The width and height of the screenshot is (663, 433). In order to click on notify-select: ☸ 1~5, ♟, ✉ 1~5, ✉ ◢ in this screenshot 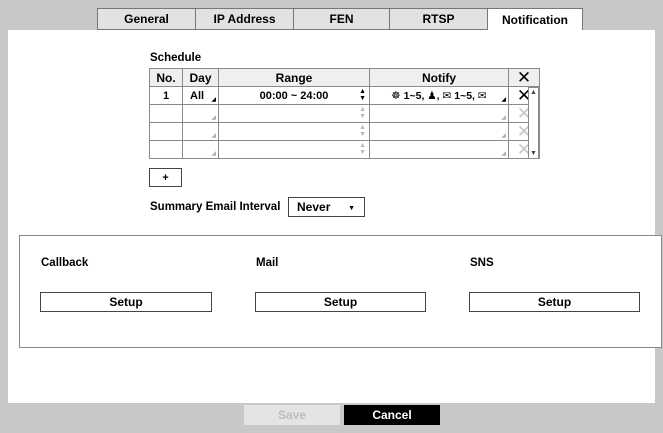, I will do `click(439, 95)`.